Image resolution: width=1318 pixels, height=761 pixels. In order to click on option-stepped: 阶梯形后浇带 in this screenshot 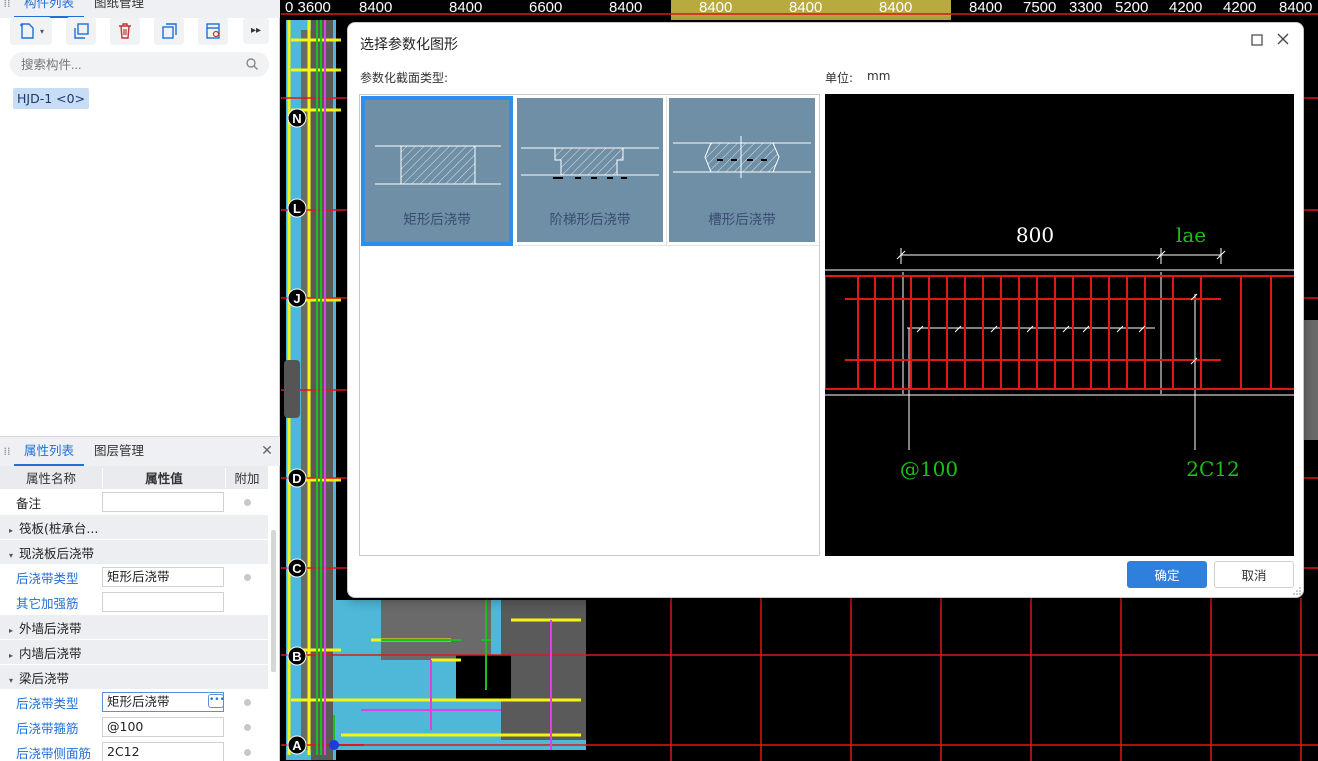, I will do `click(591, 171)`.